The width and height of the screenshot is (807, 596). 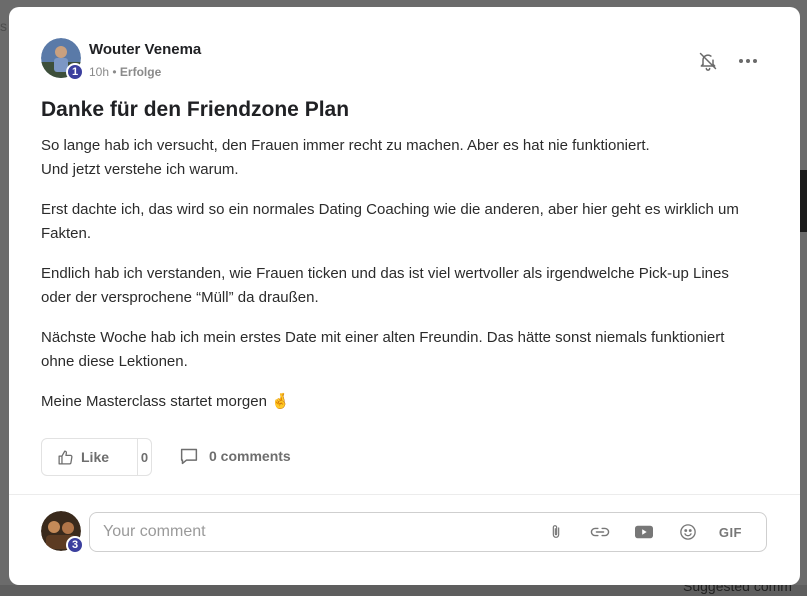 I want to click on video-icon, so click(x=644, y=532).